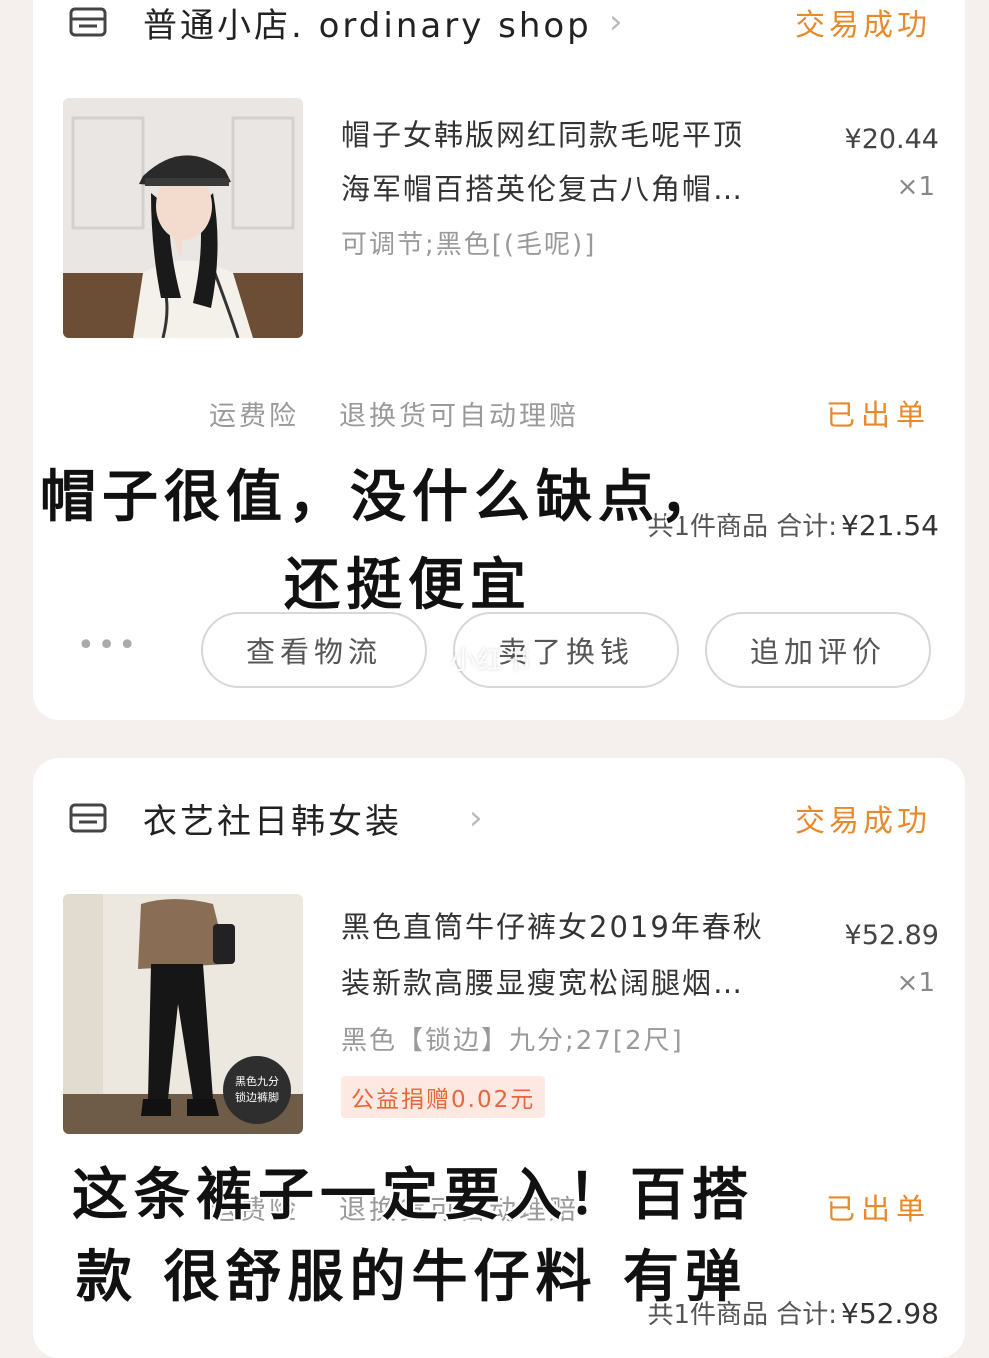 This screenshot has width=989, height=1358. What do you see at coordinates (499, 818) in the screenshot?
I see `shop-header: 衣艺社日韩女装 › 交易成功` at bounding box center [499, 818].